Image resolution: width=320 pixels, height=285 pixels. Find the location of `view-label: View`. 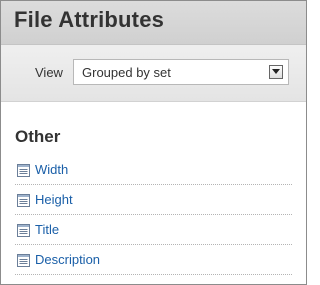

view-label: View is located at coordinates (49, 72).